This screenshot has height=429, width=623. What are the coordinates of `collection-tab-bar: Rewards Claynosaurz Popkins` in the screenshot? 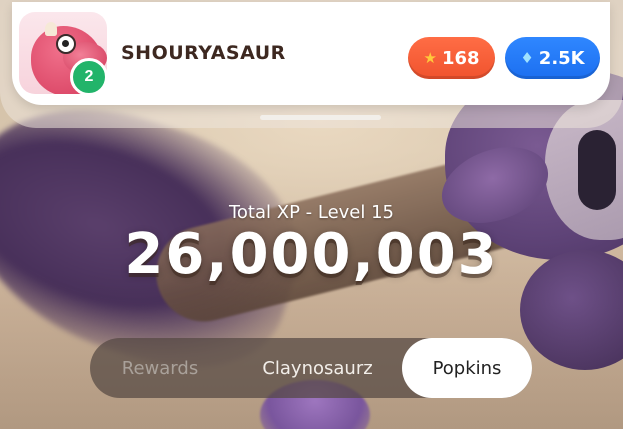 It's located at (311, 368).